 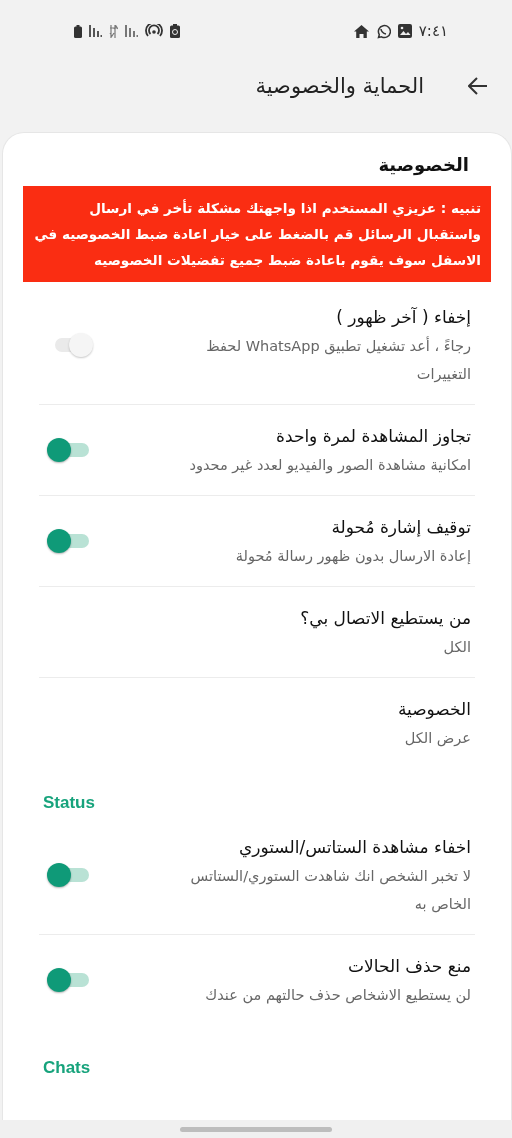 What do you see at coordinates (478, 86) in the screenshot?
I see `arrow-icon` at bounding box center [478, 86].